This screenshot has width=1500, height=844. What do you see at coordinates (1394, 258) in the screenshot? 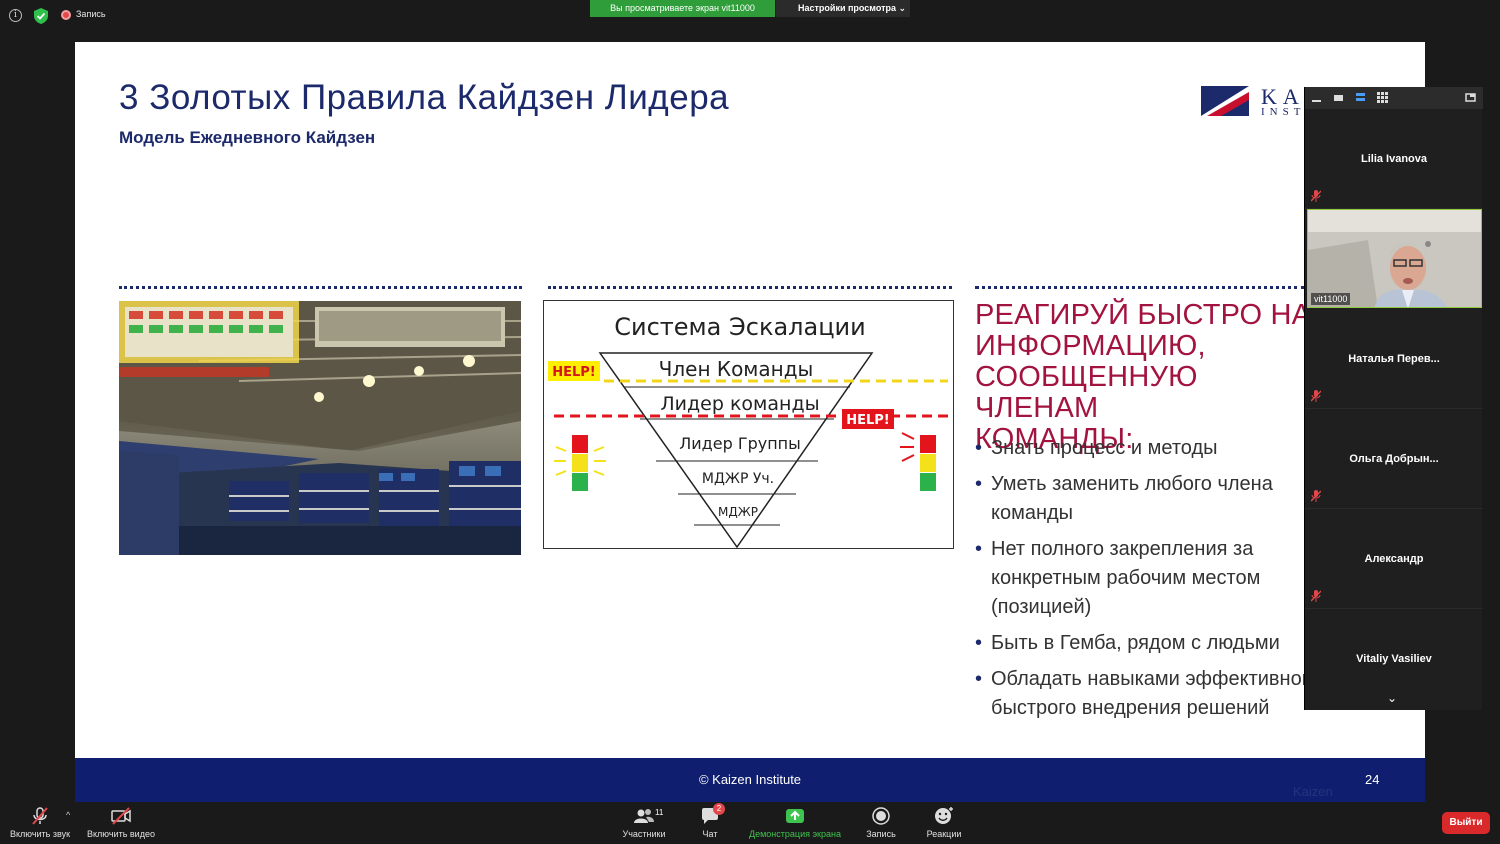
I see `participant-video-tile: vit11000` at bounding box center [1394, 258].